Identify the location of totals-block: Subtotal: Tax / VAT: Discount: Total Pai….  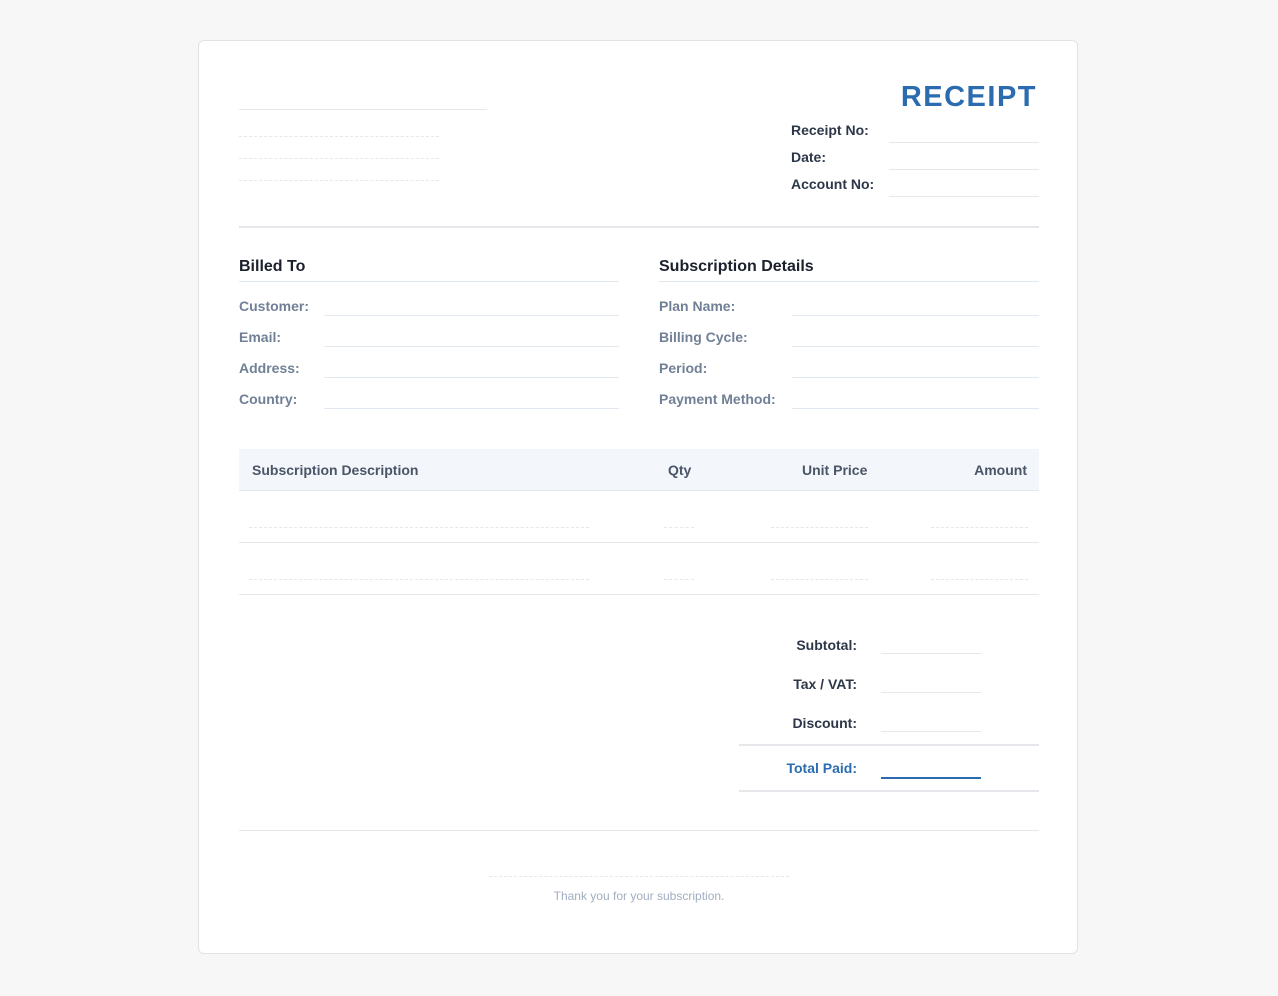
(889, 708).